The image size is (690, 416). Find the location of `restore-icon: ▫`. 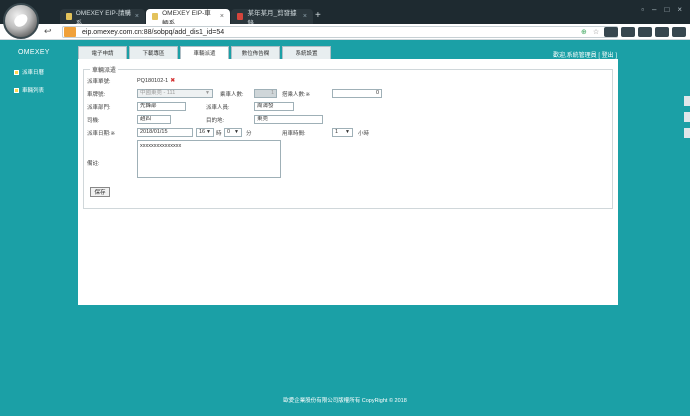

restore-icon: ▫ is located at coordinates (642, 9).